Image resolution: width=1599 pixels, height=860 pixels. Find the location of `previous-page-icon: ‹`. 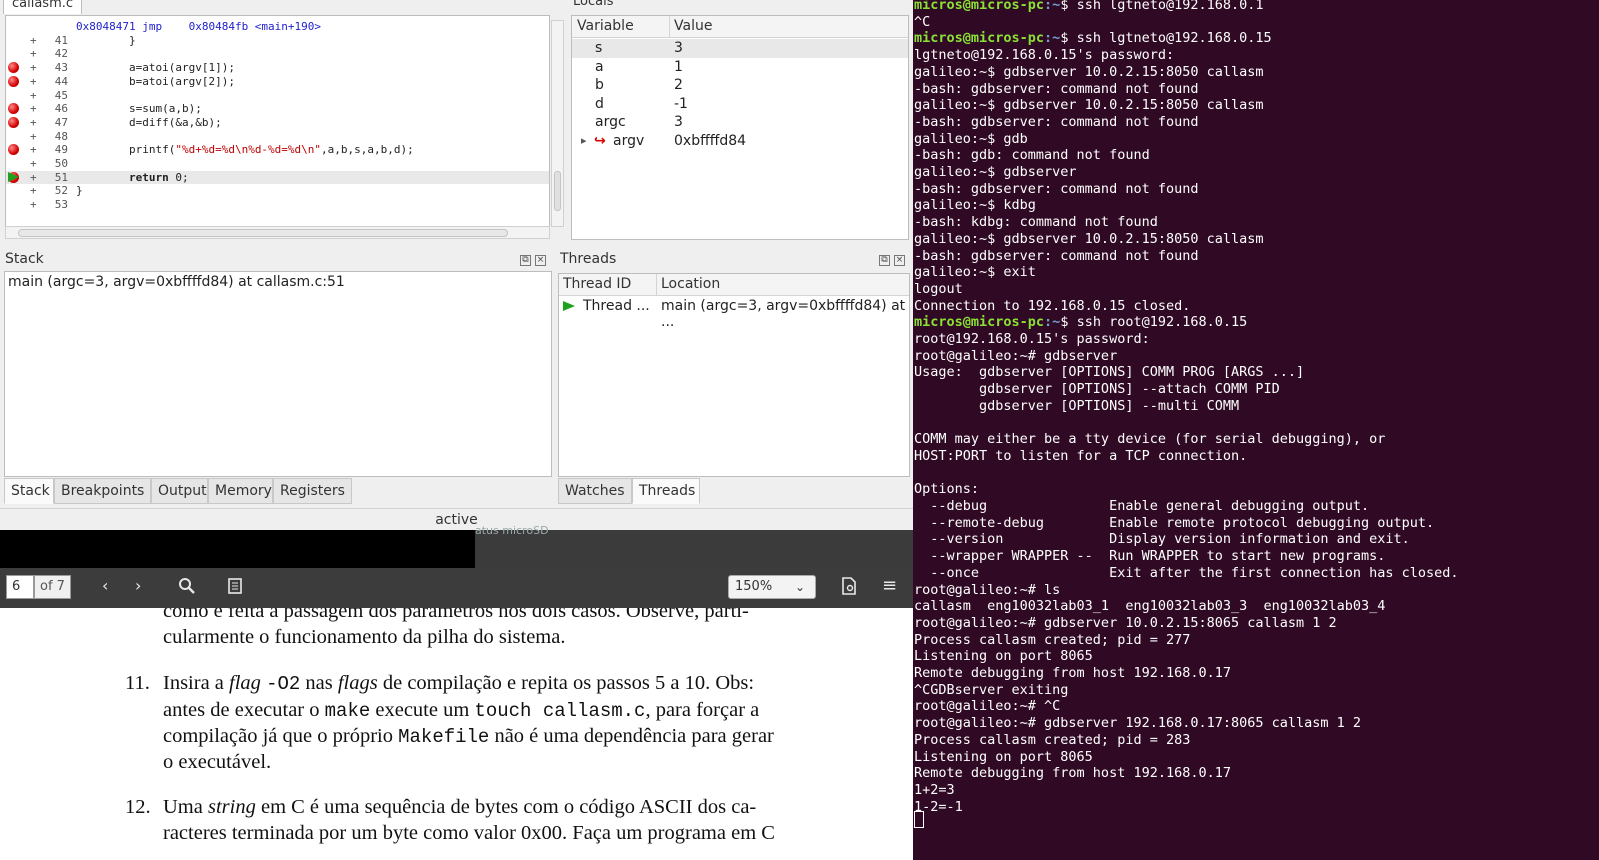

previous-page-icon: ‹ is located at coordinates (105, 585).